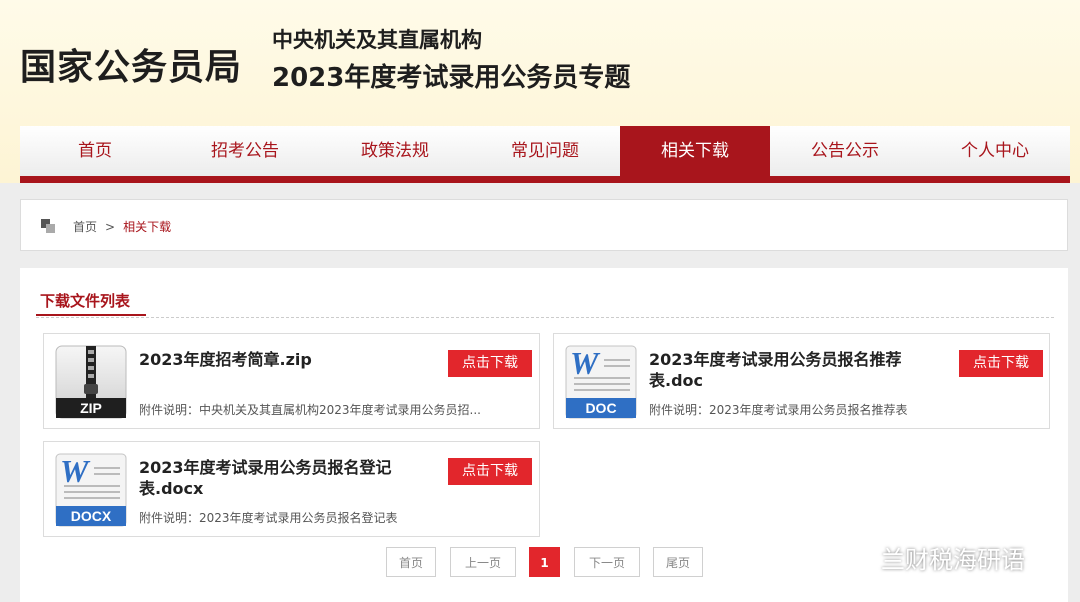 The width and height of the screenshot is (1080, 602). What do you see at coordinates (289, 359) in the screenshot?
I see `file-title: 2023年度招考简章.zip` at bounding box center [289, 359].